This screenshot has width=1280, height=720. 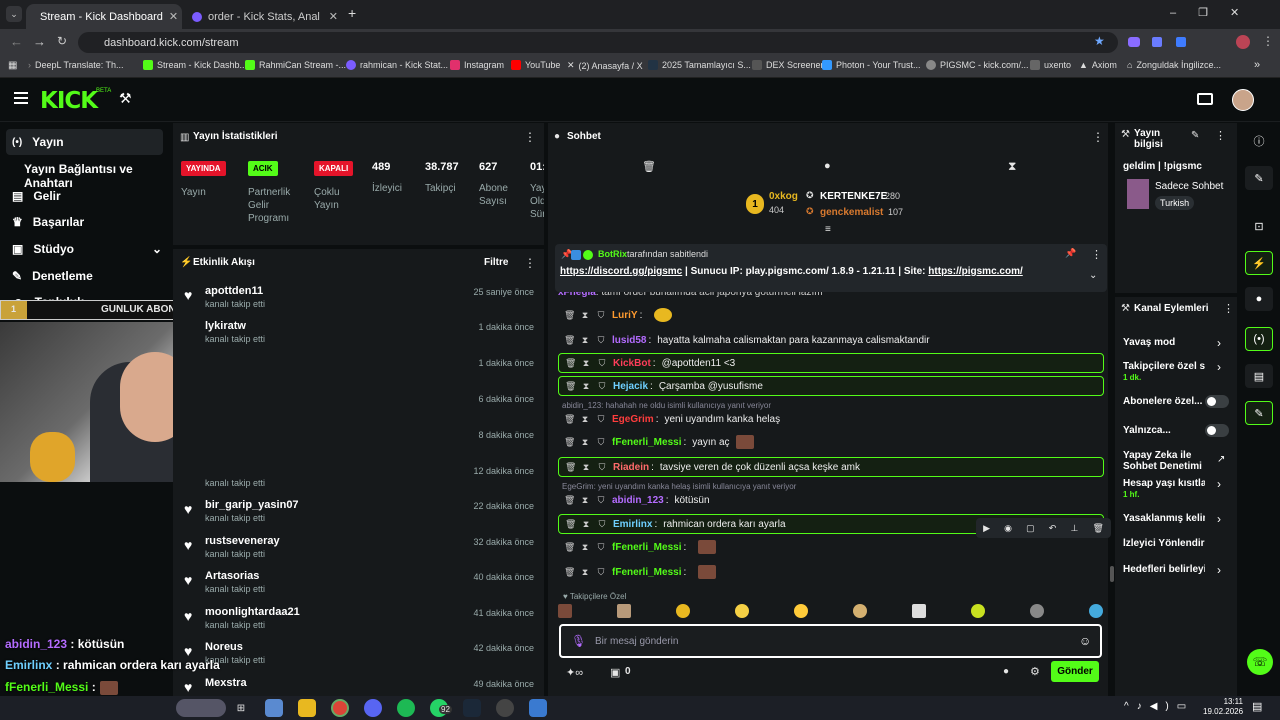 What do you see at coordinates (629, 340) in the screenshot?
I see `chat-username: lusid58` at bounding box center [629, 340].